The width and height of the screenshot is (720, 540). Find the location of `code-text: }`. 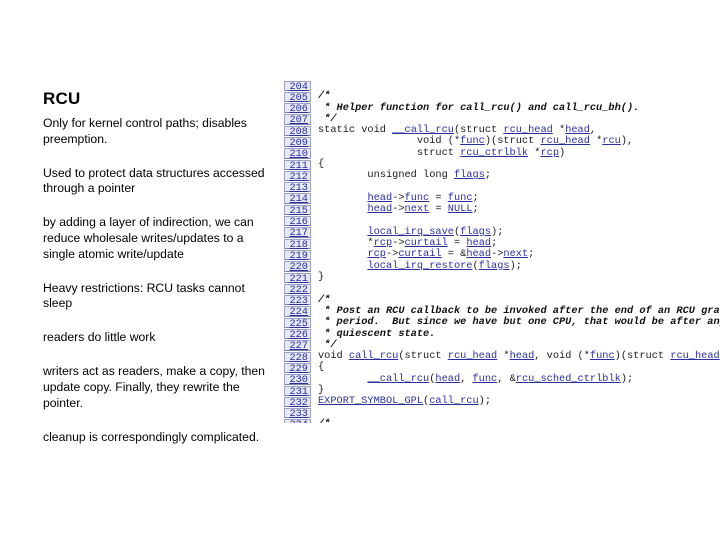

code-text: } is located at coordinates (321, 277).